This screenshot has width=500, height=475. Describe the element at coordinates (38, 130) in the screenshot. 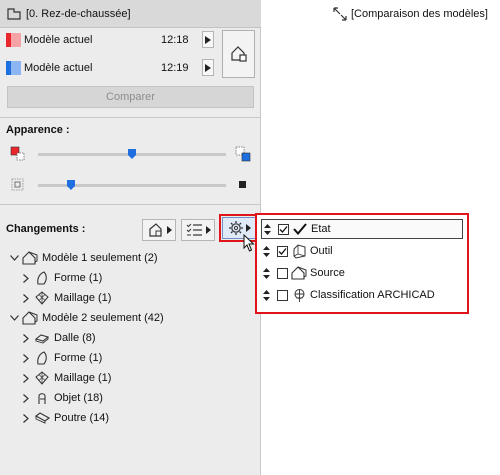

I see `appearance-label: Apparence :` at that location.